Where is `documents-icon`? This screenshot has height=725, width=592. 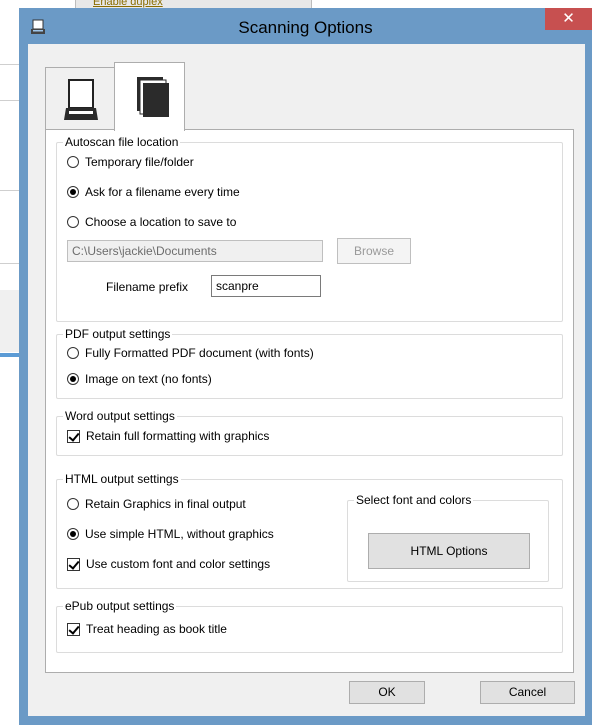 documents-icon is located at coordinates (153, 98).